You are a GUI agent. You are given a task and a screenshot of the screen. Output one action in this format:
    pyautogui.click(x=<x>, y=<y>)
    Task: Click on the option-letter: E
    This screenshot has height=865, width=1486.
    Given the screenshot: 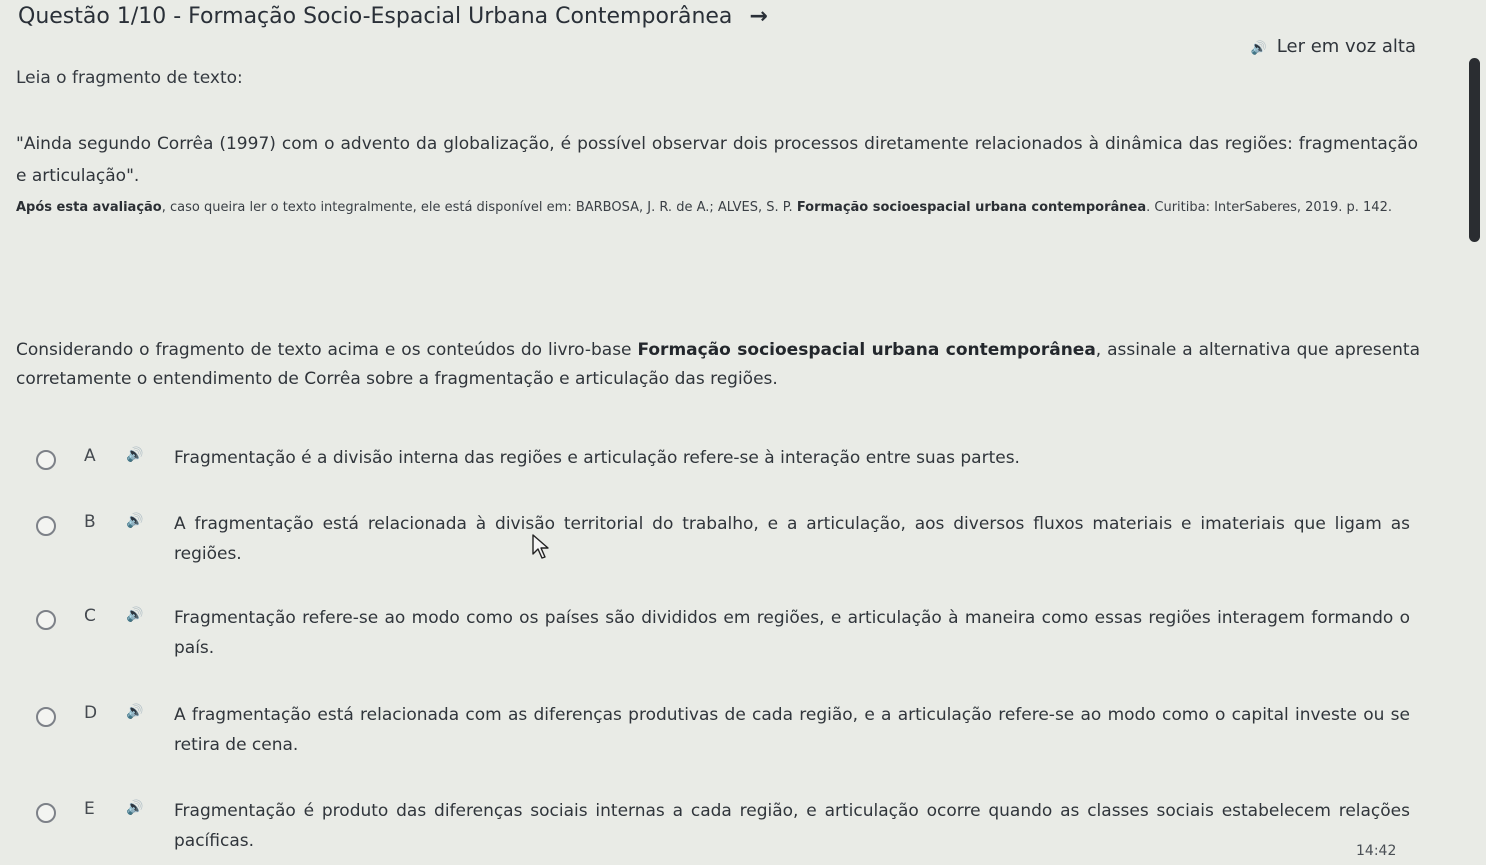 What is the action you would take?
    pyautogui.click(x=89, y=809)
    